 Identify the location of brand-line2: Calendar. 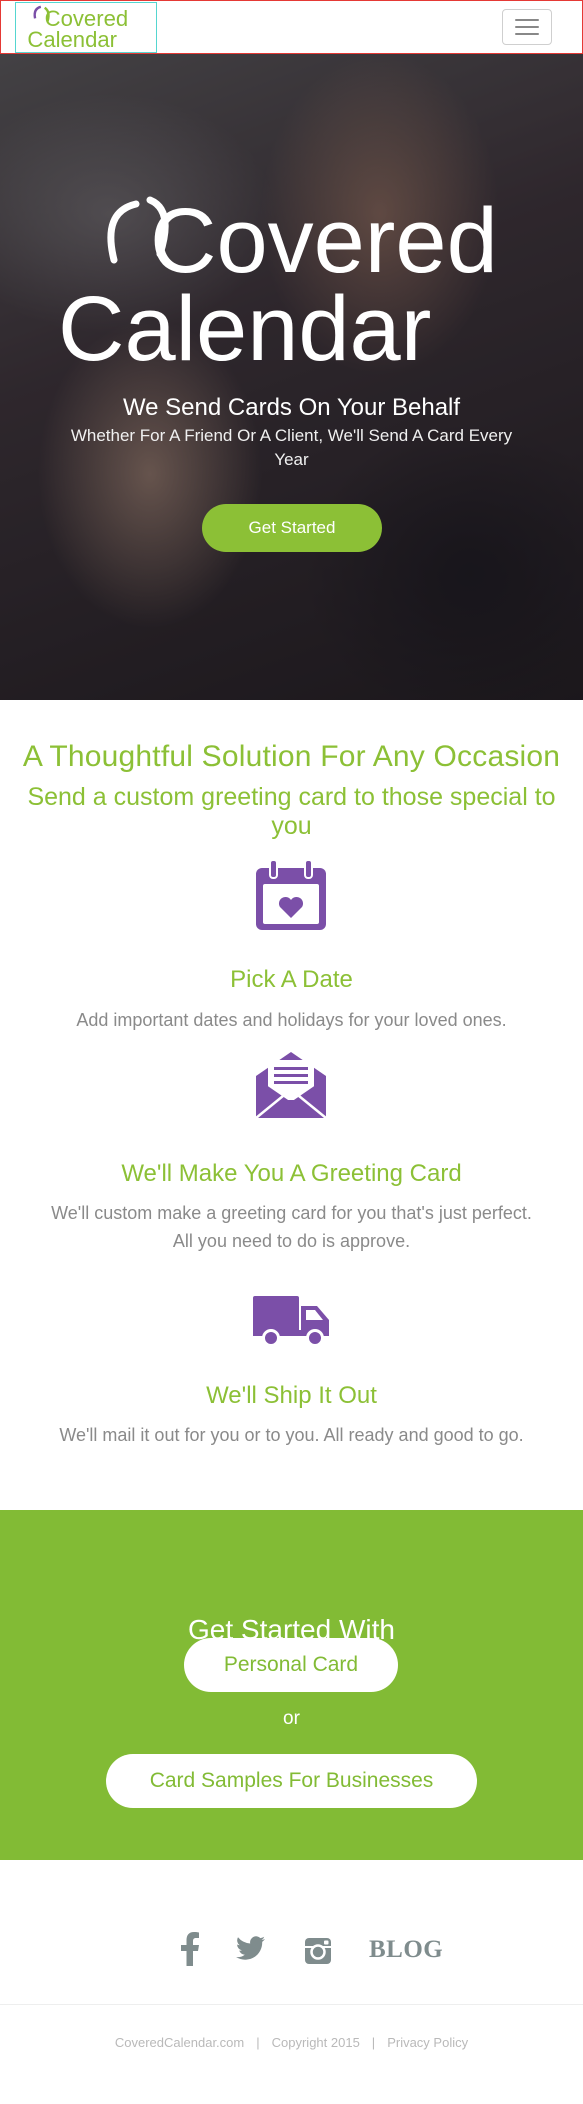
(72, 39).